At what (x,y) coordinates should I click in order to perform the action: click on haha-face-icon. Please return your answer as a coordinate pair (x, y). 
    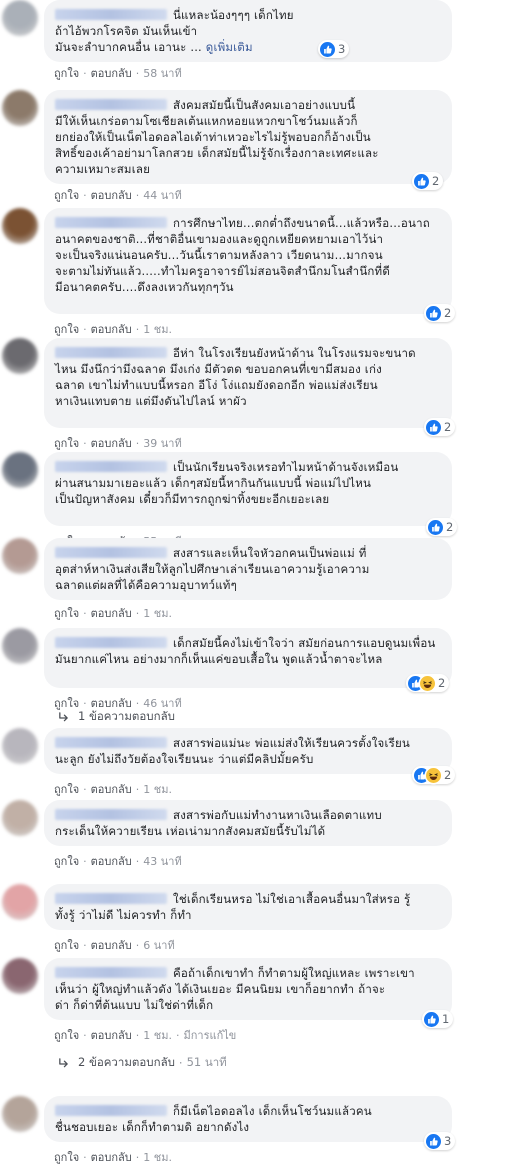
    Looking at the image, I should click on (433, 776).